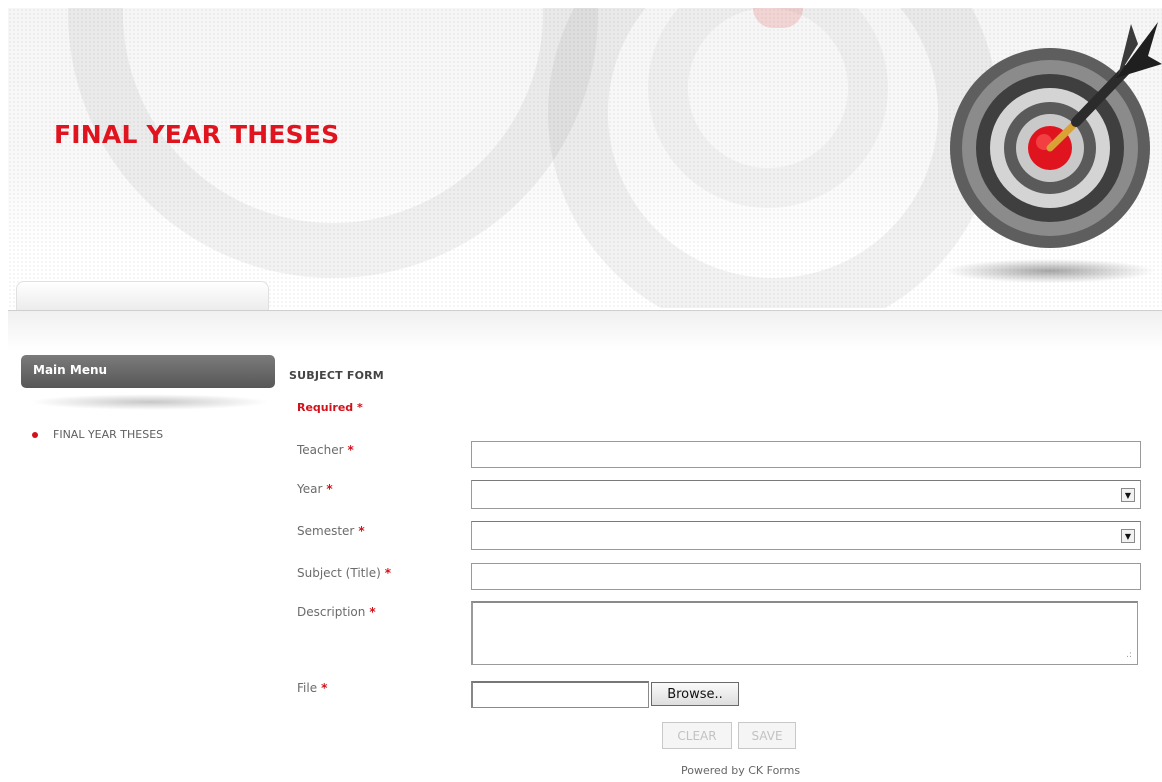 The width and height of the screenshot is (1162, 782). What do you see at coordinates (806, 576) in the screenshot?
I see `subject-title-input` at bounding box center [806, 576].